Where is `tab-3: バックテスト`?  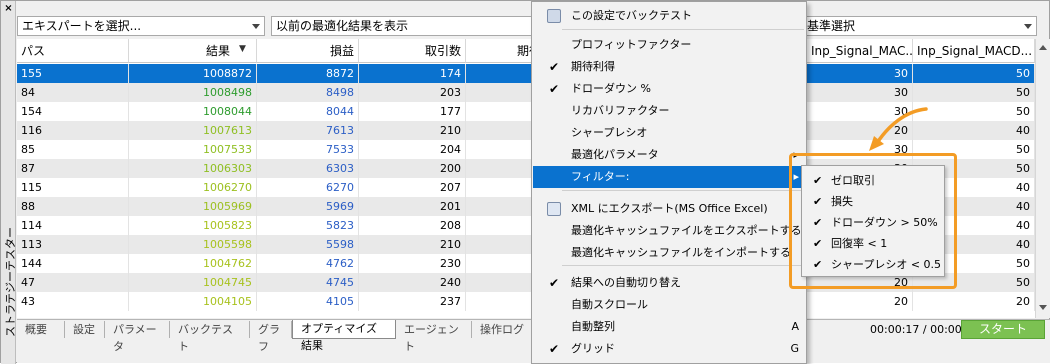 tab-3: バックテスト is located at coordinates (210, 337).